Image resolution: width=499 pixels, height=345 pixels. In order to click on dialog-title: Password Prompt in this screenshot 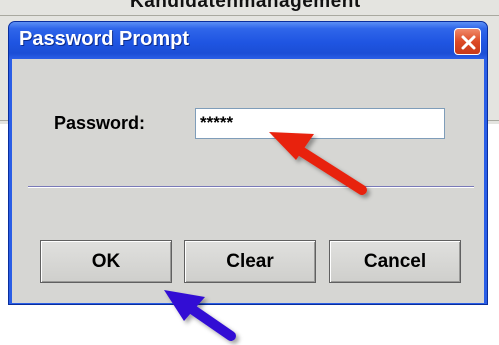, I will do `click(104, 39)`.